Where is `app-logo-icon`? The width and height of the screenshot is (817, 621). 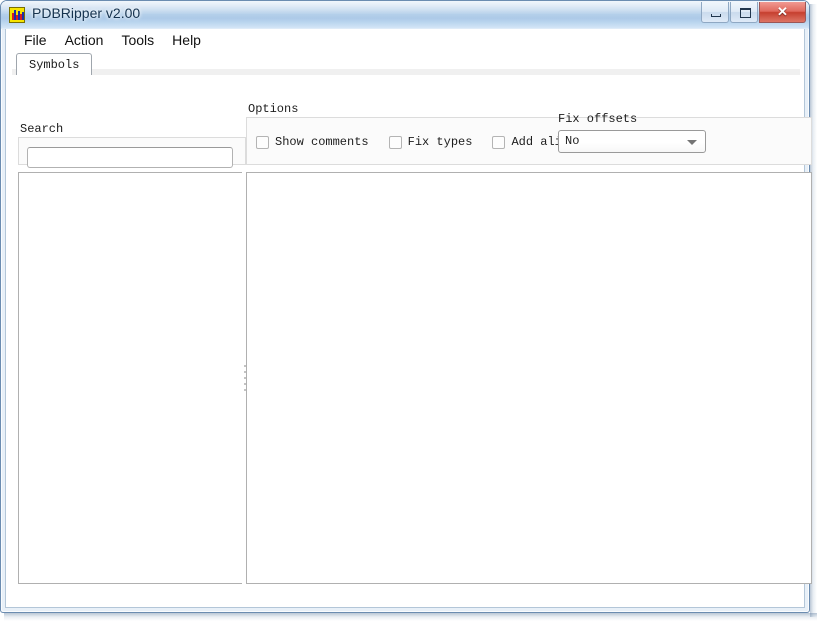 app-logo-icon is located at coordinates (17, 15).